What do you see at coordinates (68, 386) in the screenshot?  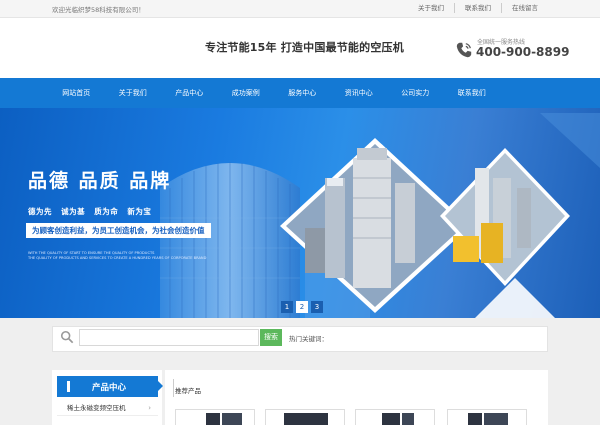 I see `sidebar-header-bar` at bounding box center [68, 386].